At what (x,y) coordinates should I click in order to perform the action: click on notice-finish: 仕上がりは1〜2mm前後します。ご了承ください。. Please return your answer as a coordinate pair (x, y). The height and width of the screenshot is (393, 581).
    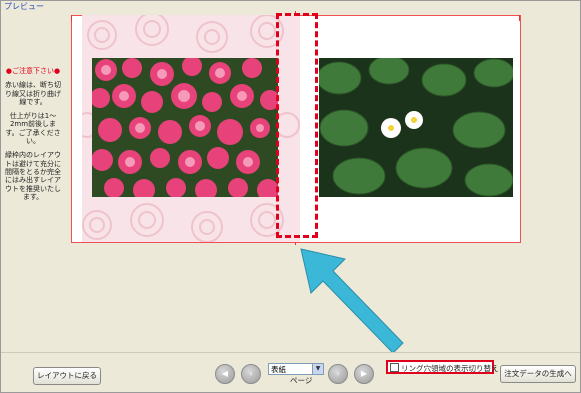
    Looking at the image, I should click on (33, 129).